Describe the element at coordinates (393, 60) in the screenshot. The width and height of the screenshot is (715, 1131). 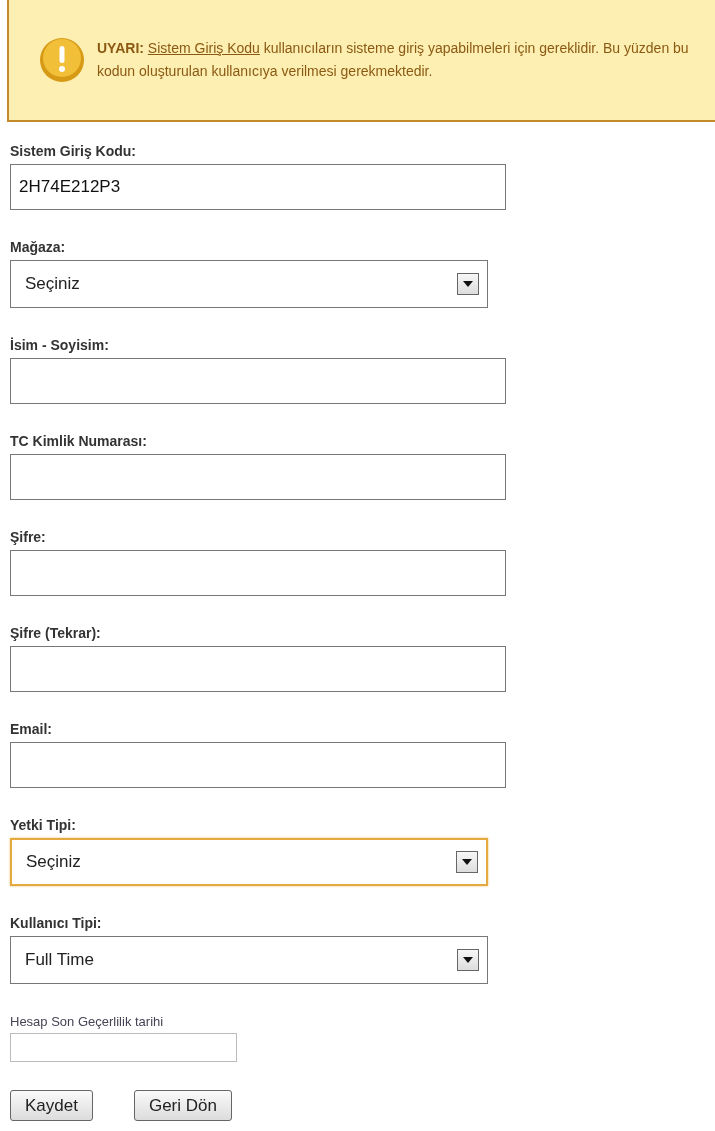
I see `warning-message: UYARI: Sistem Giriş Kodu kullanıcıların sisteme giriş yapabilmeleri için gereklidir. Bu yüzden bu kodun oluşturulan kullanıcıya verilmesi gerekmektedir.` at that location.